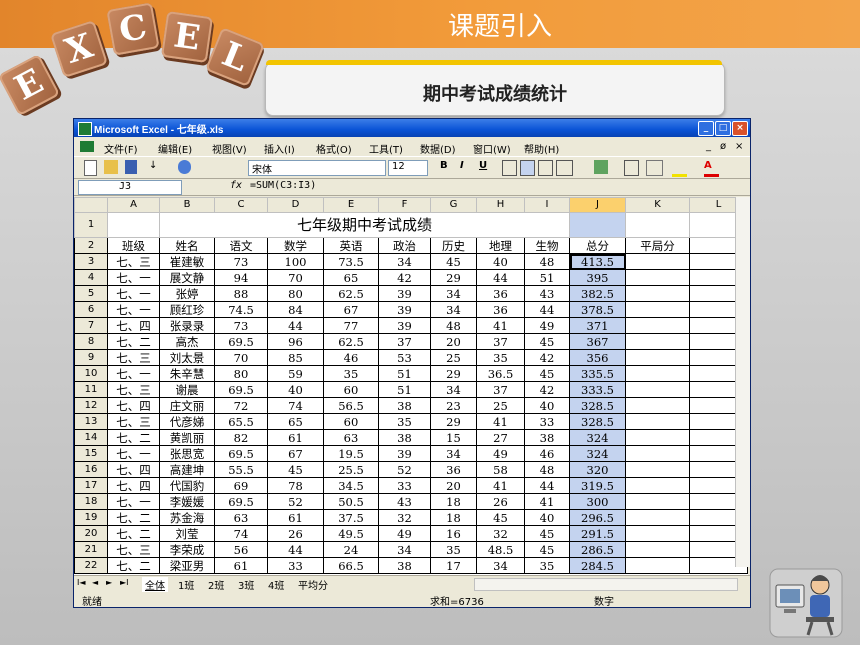 The width and height of the screenshot is (860, 645). What do you see at coordinates (95, 582) in the screenshot?
I see `prev-sheet-button: ◄` at bounding box center [95, 582].